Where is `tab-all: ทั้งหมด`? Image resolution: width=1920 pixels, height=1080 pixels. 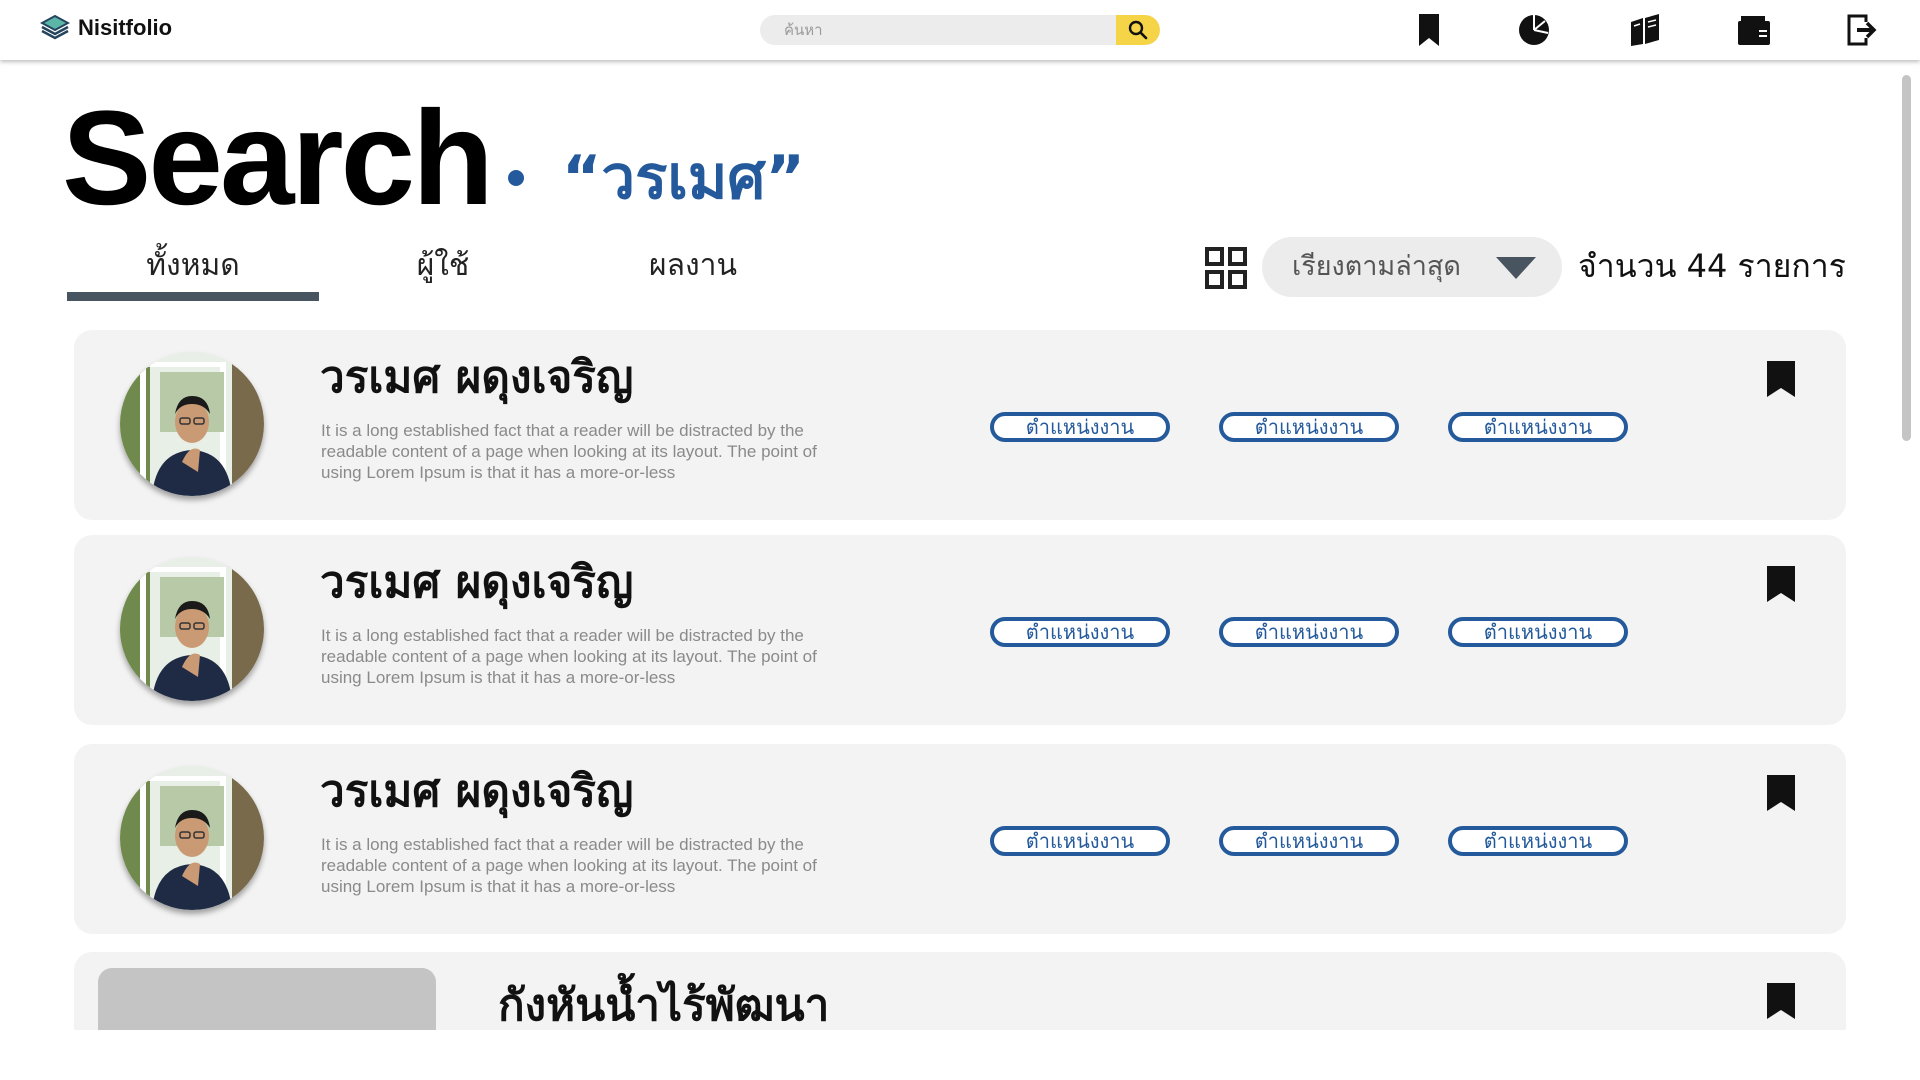
tab-all: ทั้งหมด is located at coordinates (193, 270).